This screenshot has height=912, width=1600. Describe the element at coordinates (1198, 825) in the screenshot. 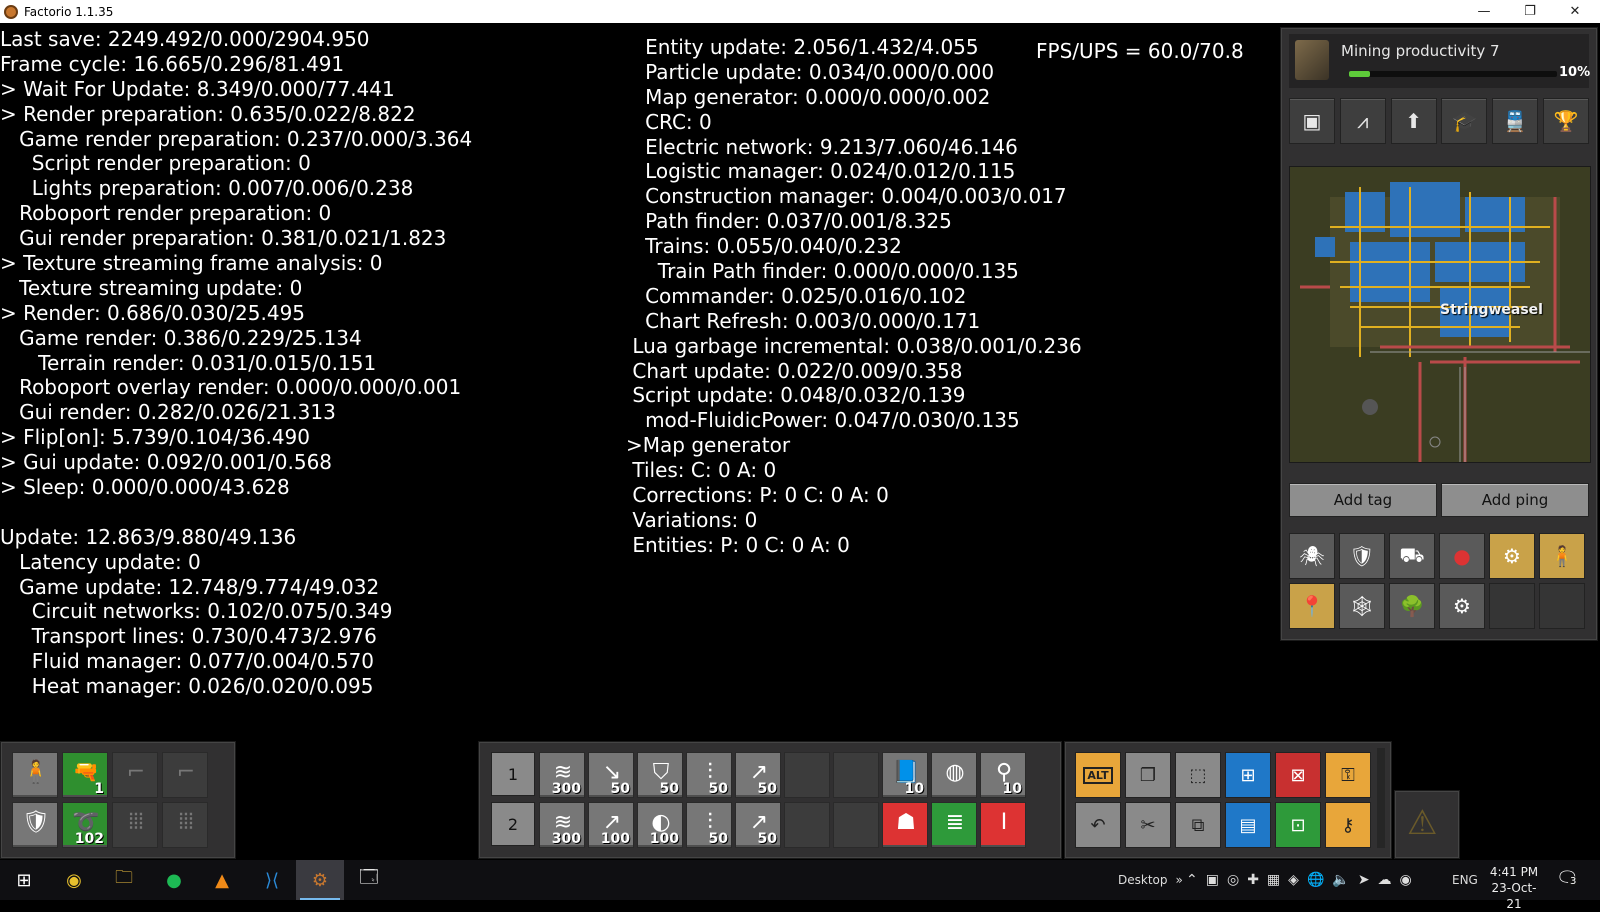

I see `paste-icon: ⧉` at that location.